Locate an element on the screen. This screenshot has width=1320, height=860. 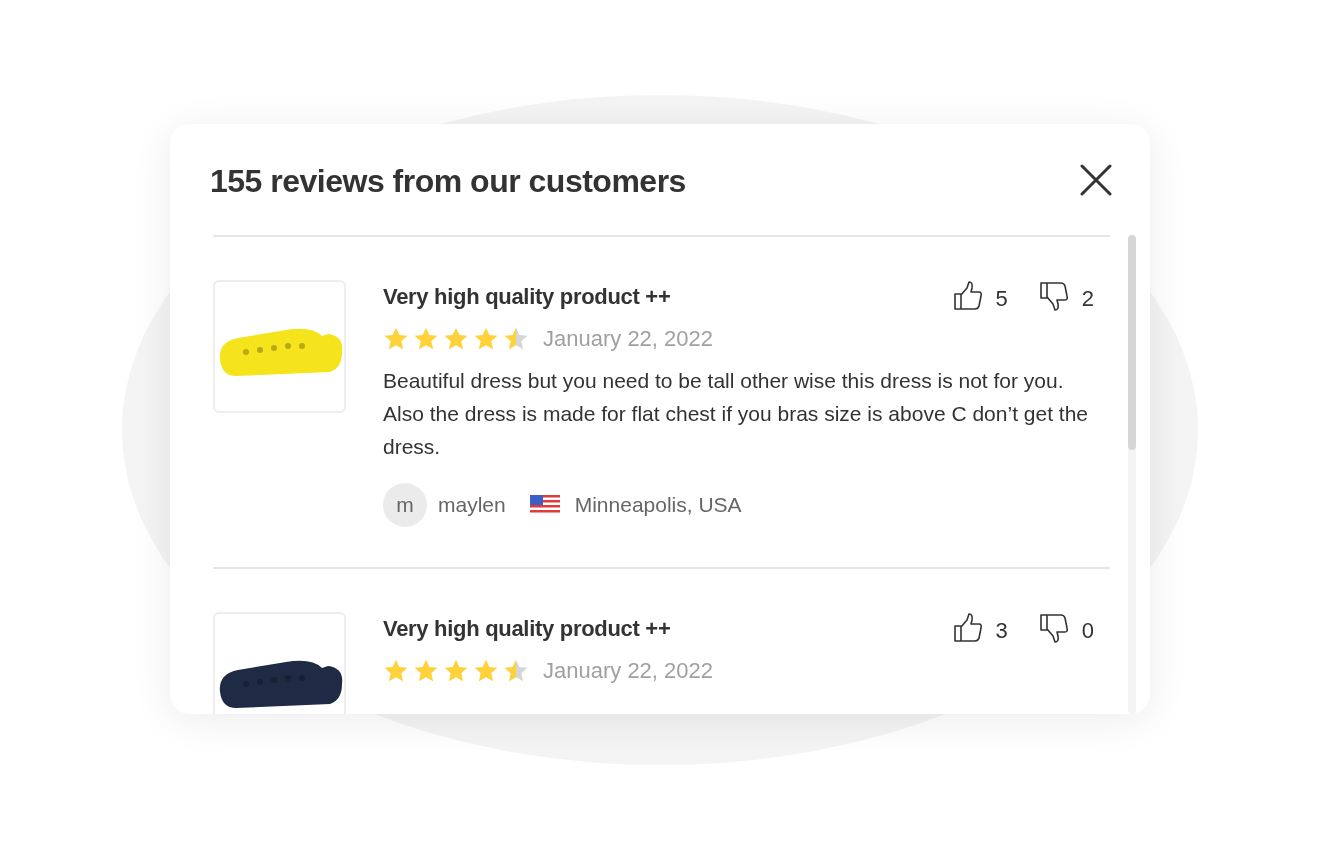
like-button: 3 is located at coordinates (979, 628).